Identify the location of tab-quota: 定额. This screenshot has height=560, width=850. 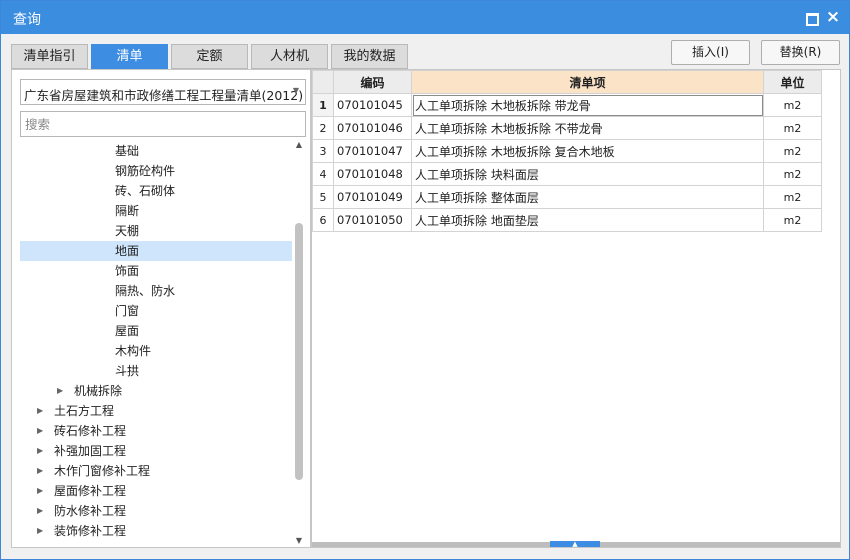
(209, 56).